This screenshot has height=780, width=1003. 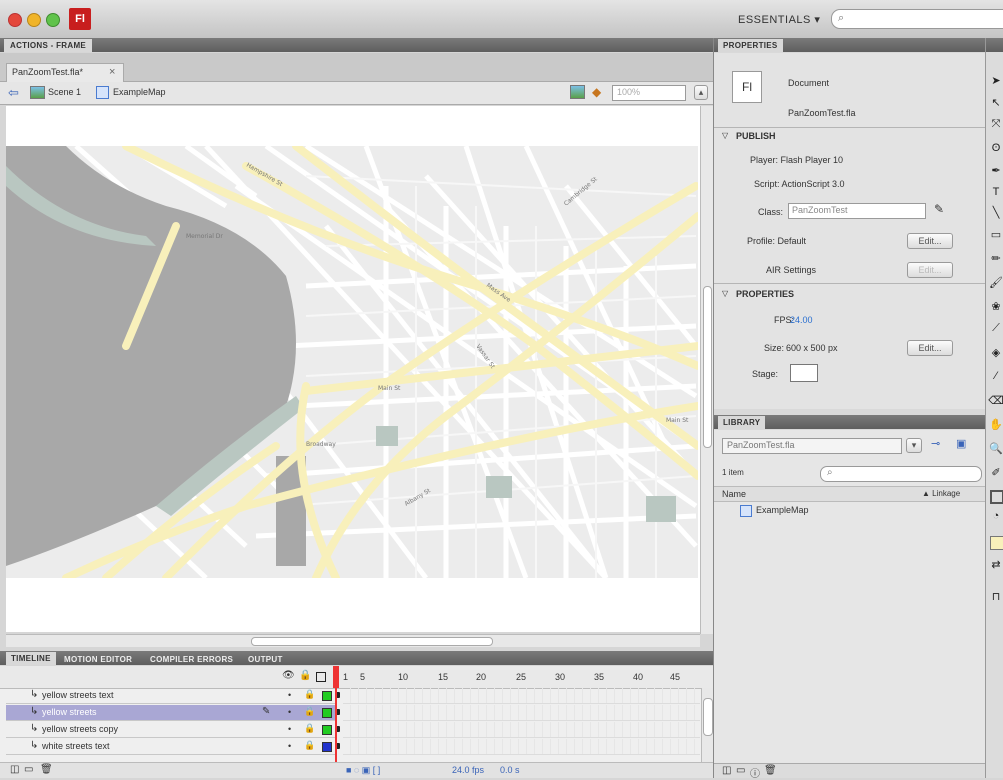 What do you see at coordinates (321, 677) in the screenshot?
I see `outline-icon` at bounding box center [321, 677].